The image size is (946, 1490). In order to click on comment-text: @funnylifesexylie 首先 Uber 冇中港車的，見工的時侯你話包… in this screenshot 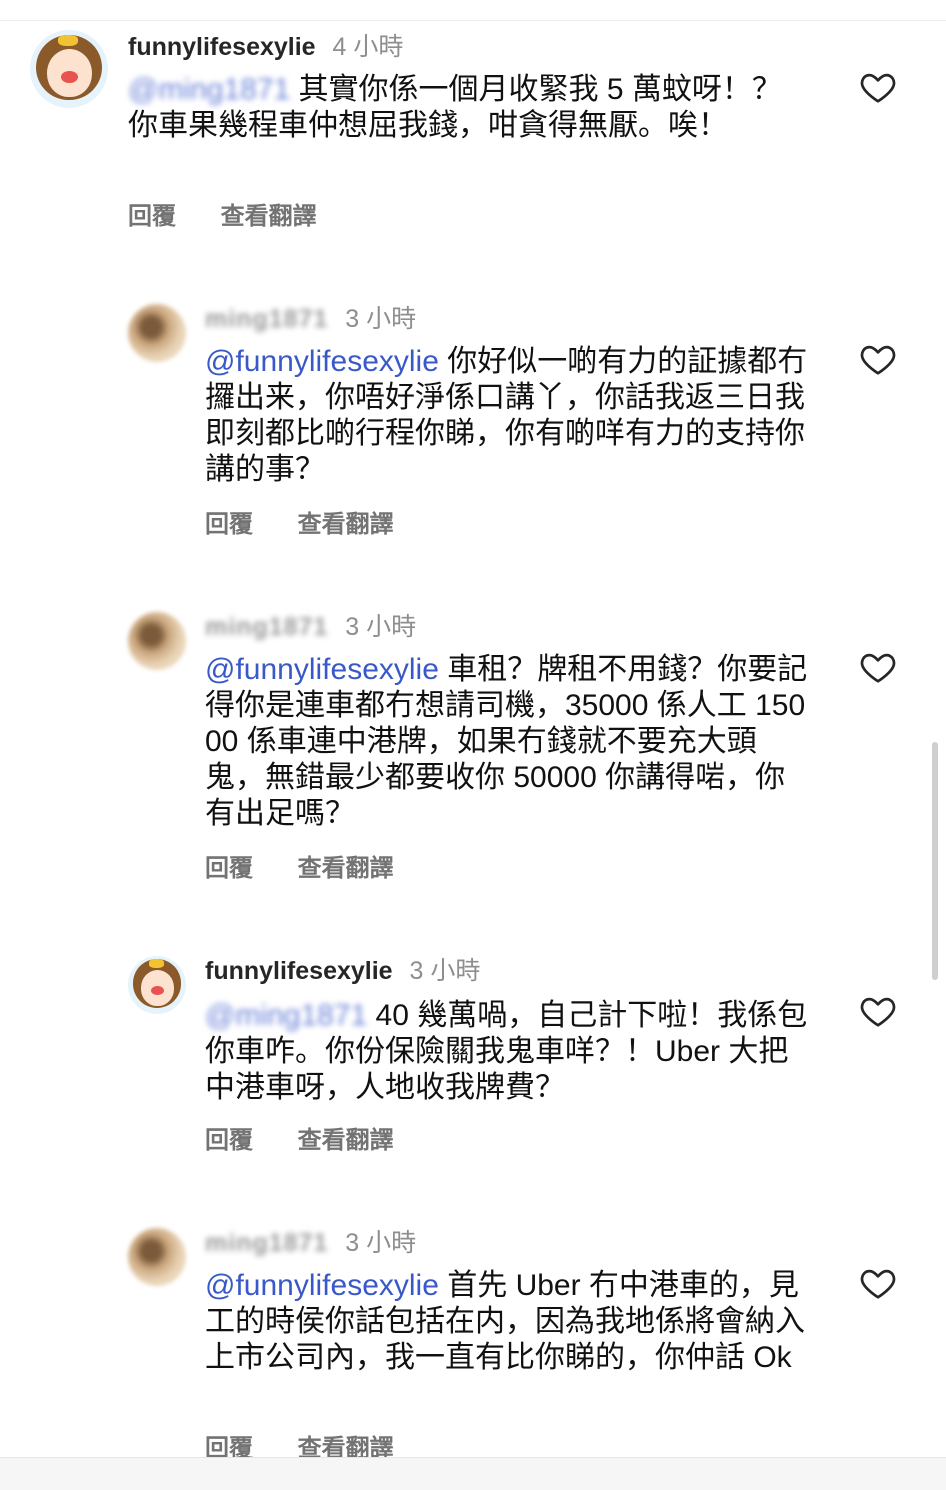, I will do `click(510, 1322)`.